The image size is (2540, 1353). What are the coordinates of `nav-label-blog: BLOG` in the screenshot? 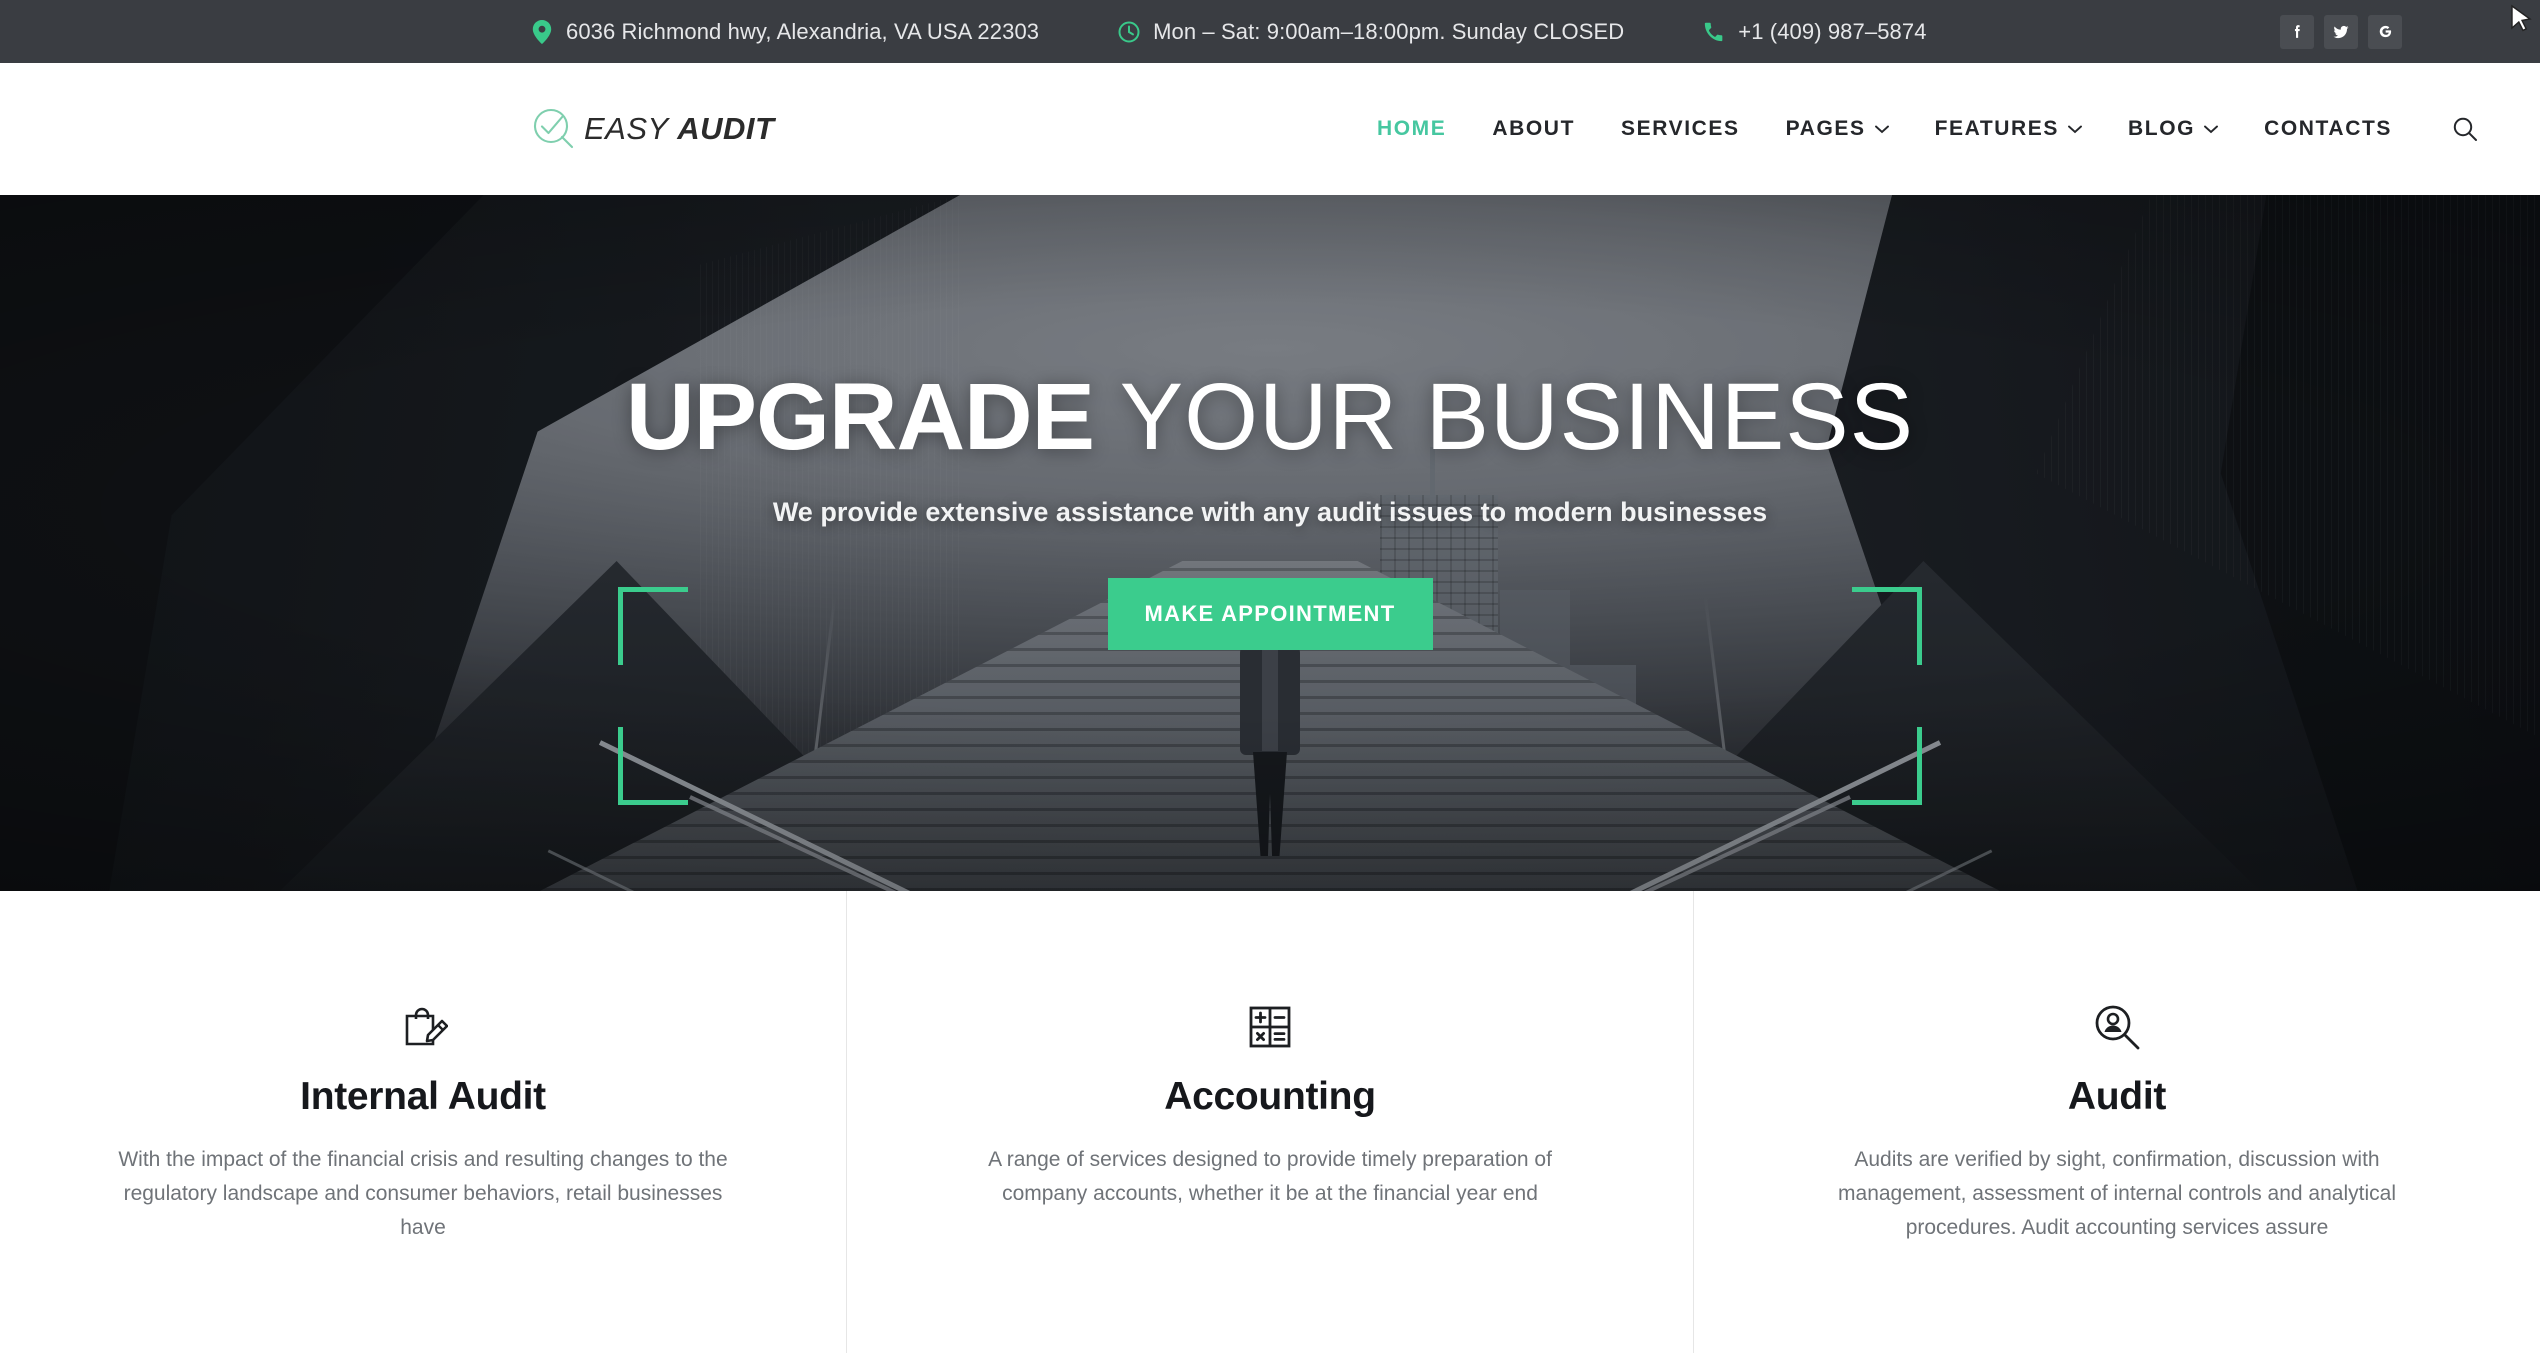 It's located at (2162, 128).